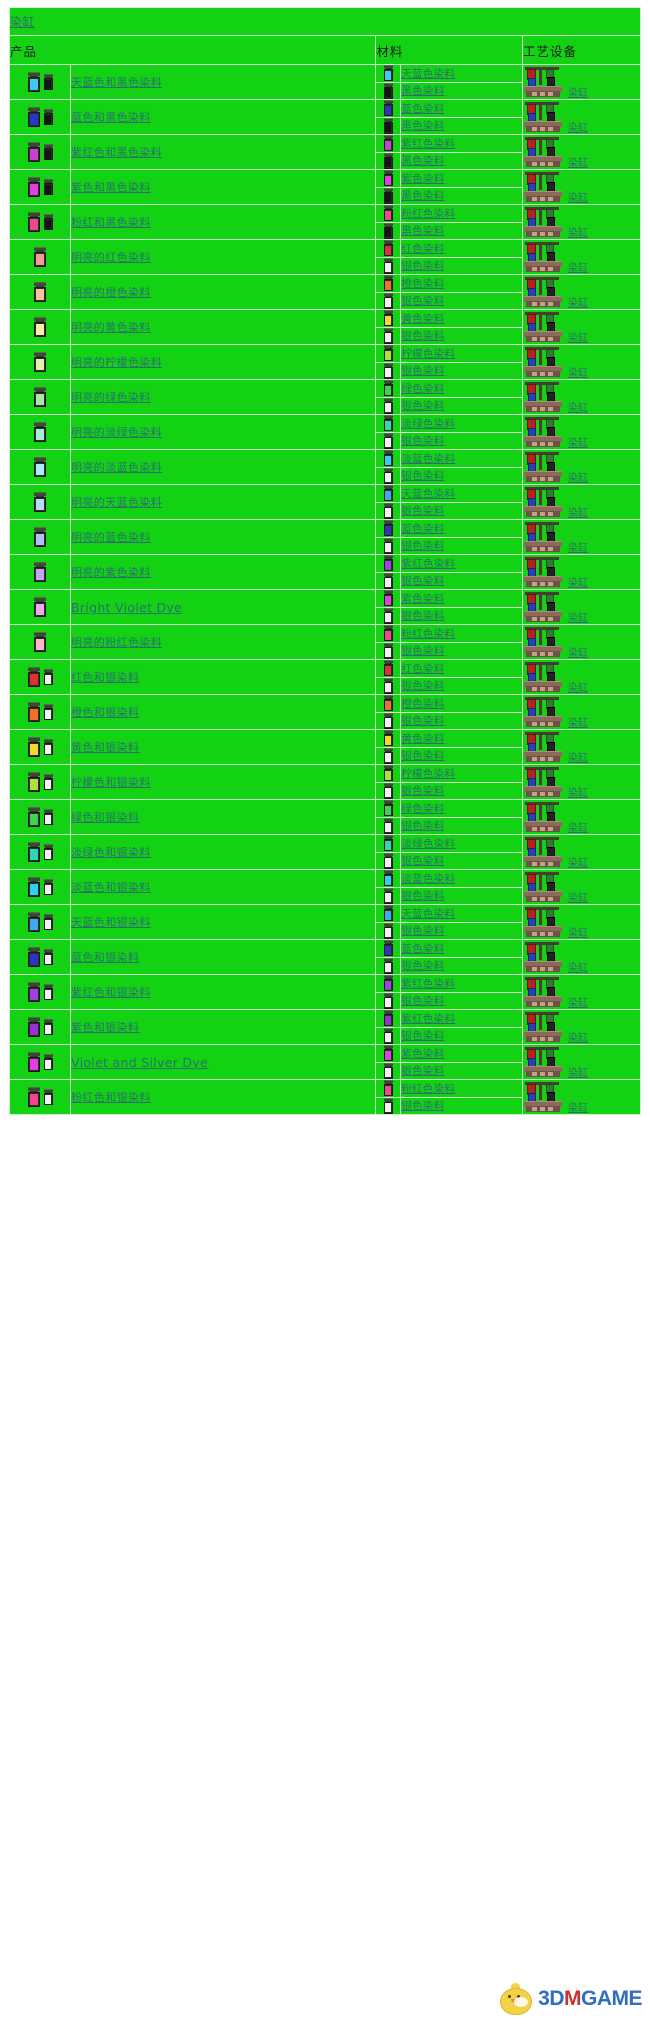 The image size is (650, 2024). Describe the element at coordinates (116, 467) in the screenshot. I see `product-link: 明亮的淡蓝色染料` at that location.